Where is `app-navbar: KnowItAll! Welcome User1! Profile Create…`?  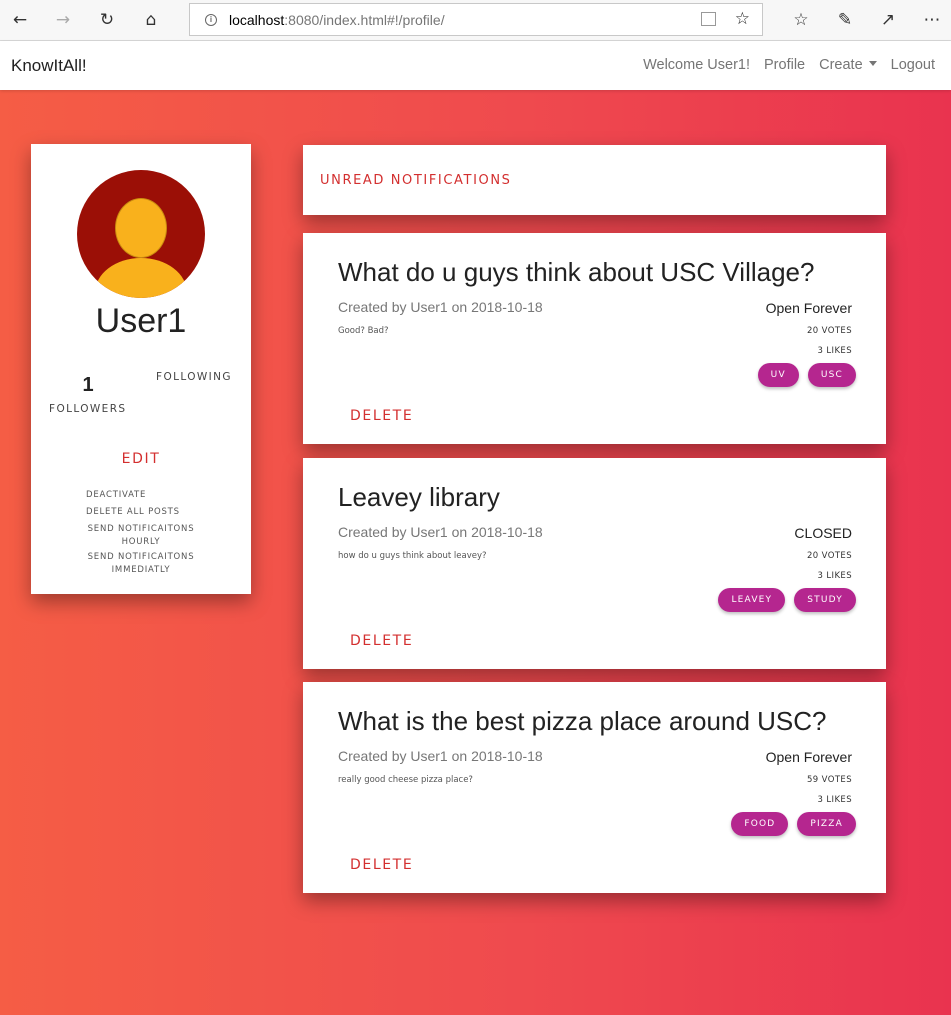
app-navbar: KnowItAll! Welcome User1! Profile Create… is located at coordinates (475, 65).